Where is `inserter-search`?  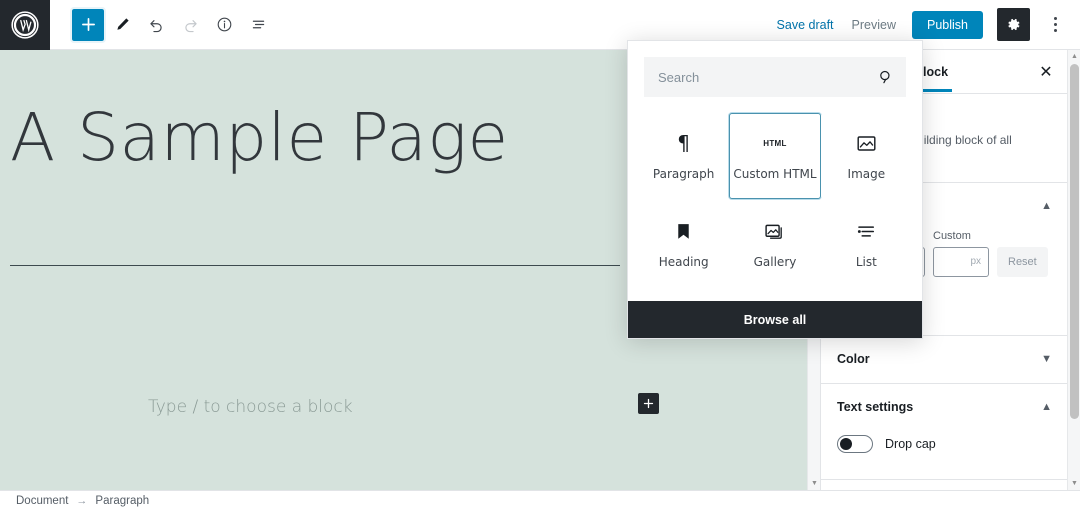
inserter-search is located at coordinates (775, 77).